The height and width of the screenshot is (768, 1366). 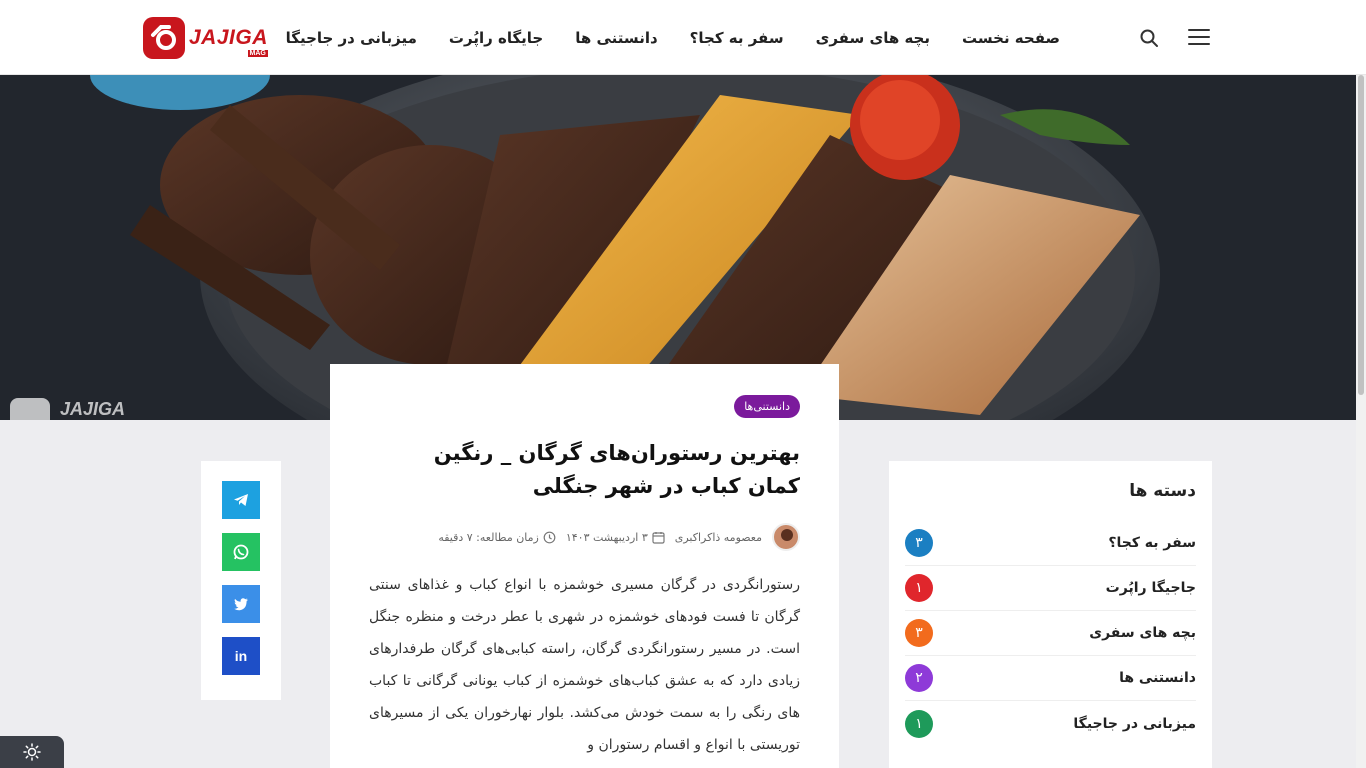 I want to click on reading-time: زمان مطالعه: ۷ دقیقه, so click(x=497, y=537).